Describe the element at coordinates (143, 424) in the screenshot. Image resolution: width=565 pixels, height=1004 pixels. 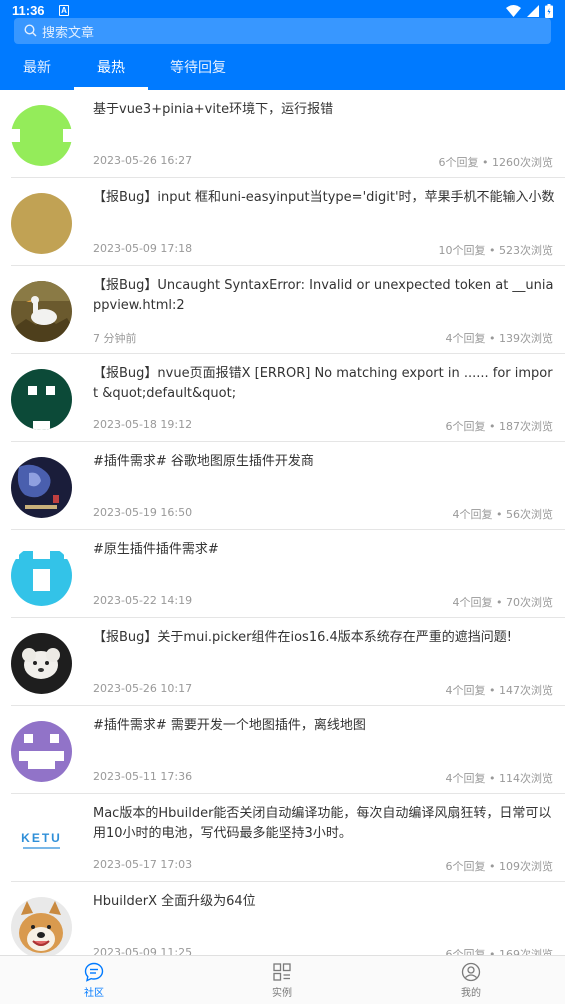
I see `article-date: 2023-05-18 19:12` at that location.